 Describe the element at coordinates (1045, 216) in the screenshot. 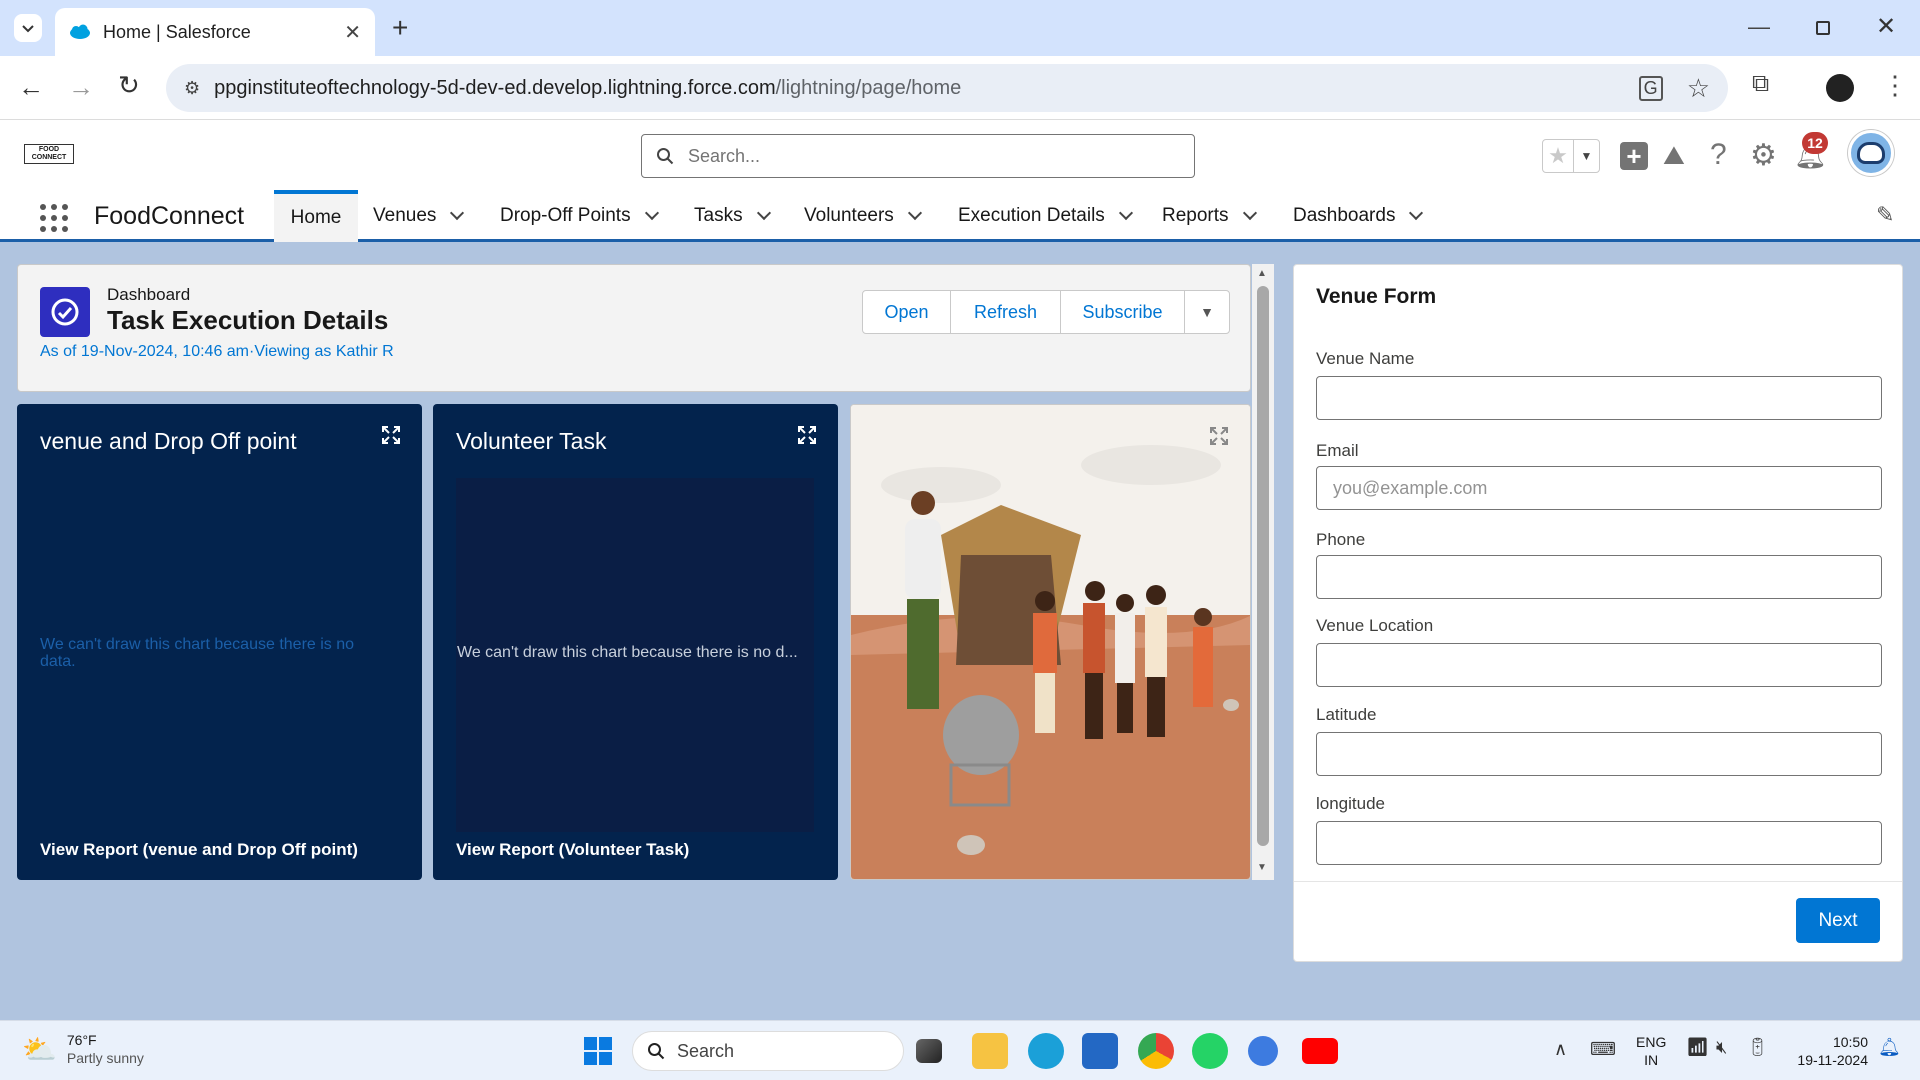

I see `nav-tab-execution-details: Execution Details` at that location.